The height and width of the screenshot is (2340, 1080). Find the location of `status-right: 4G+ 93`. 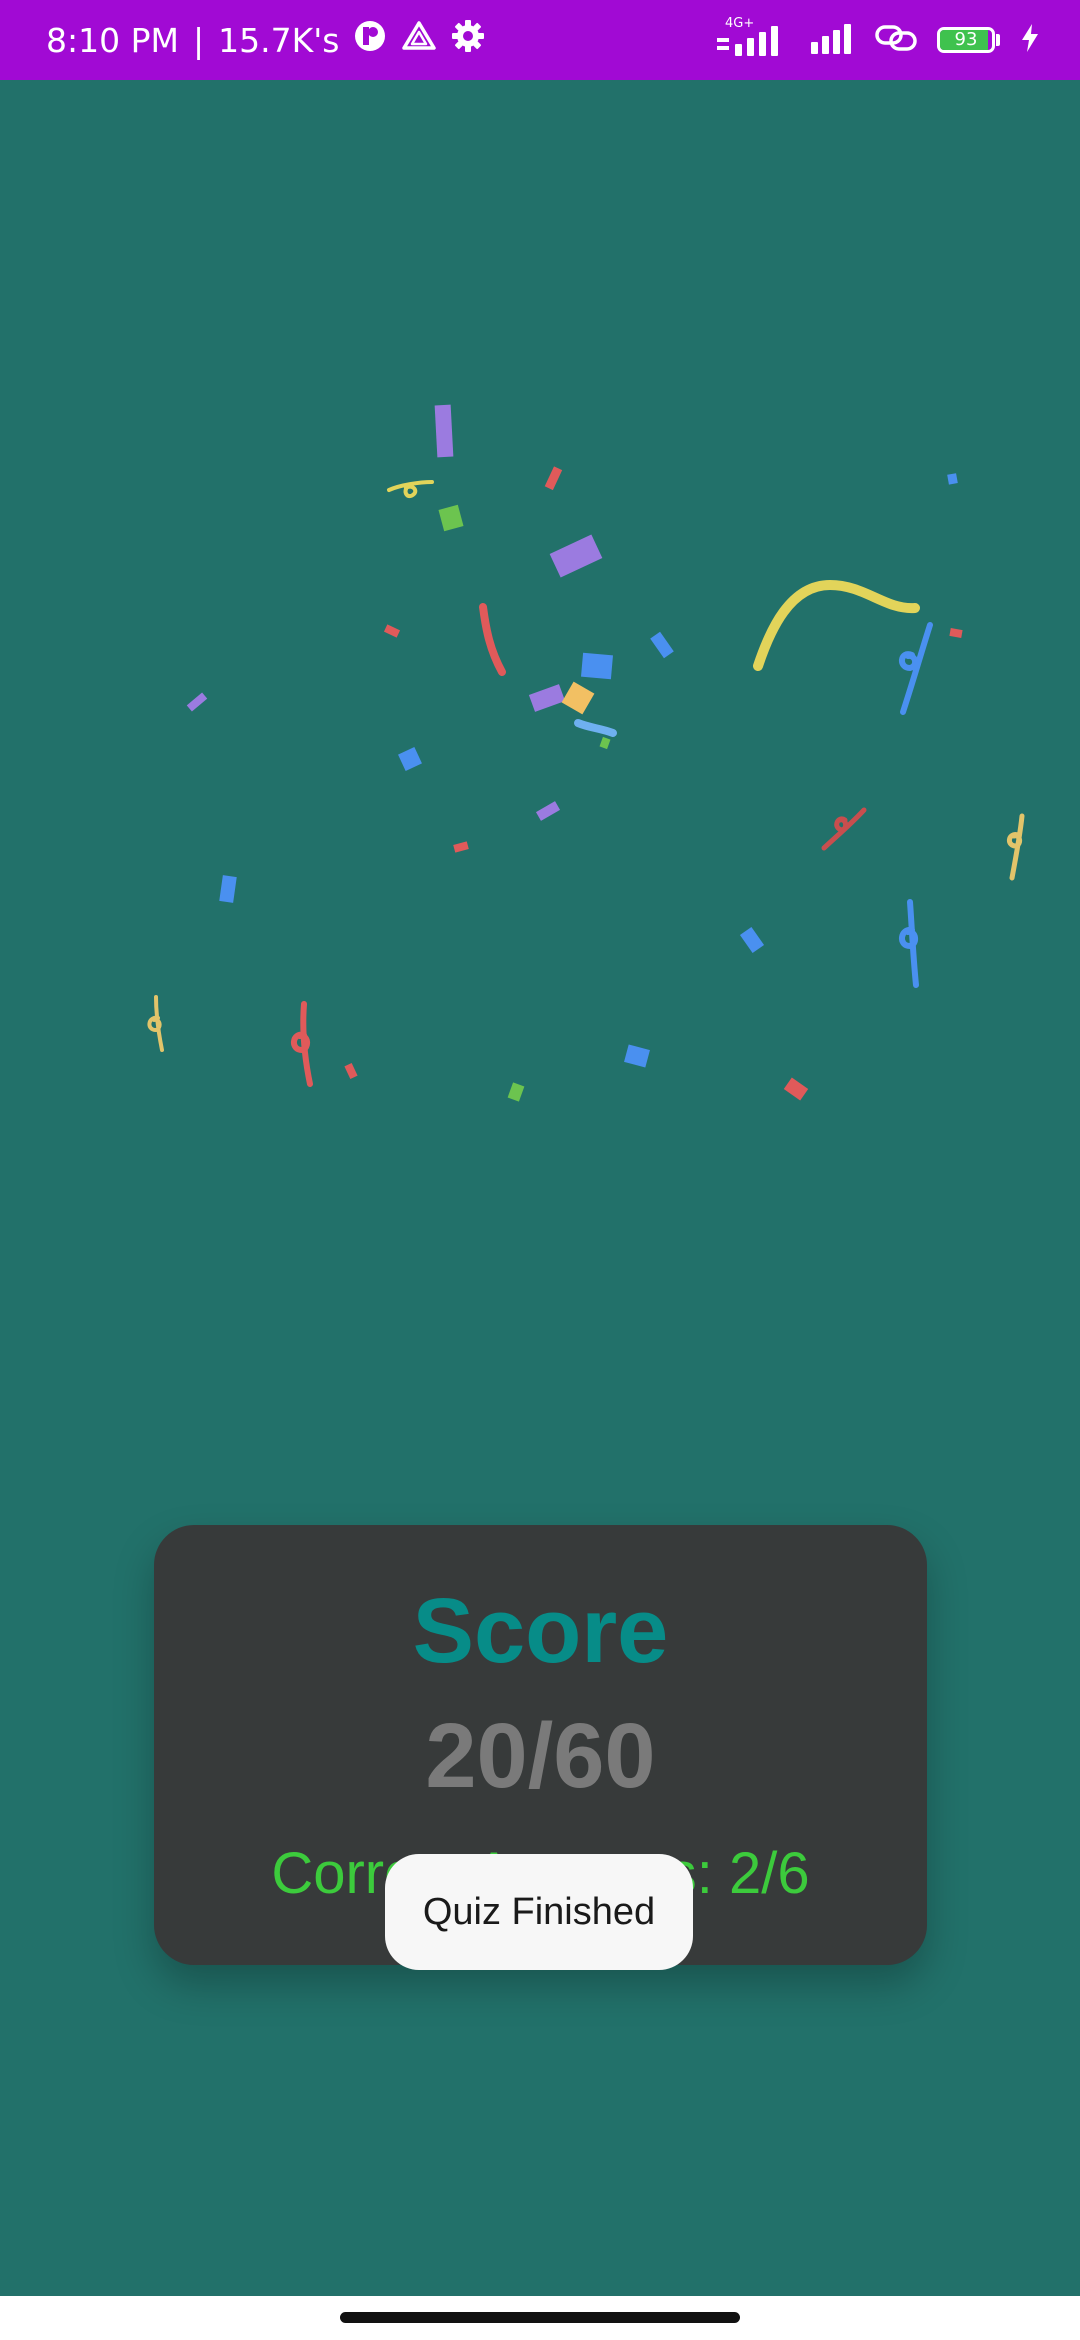

status-right: 4G+ 93 is located at coordinates (878, 40).